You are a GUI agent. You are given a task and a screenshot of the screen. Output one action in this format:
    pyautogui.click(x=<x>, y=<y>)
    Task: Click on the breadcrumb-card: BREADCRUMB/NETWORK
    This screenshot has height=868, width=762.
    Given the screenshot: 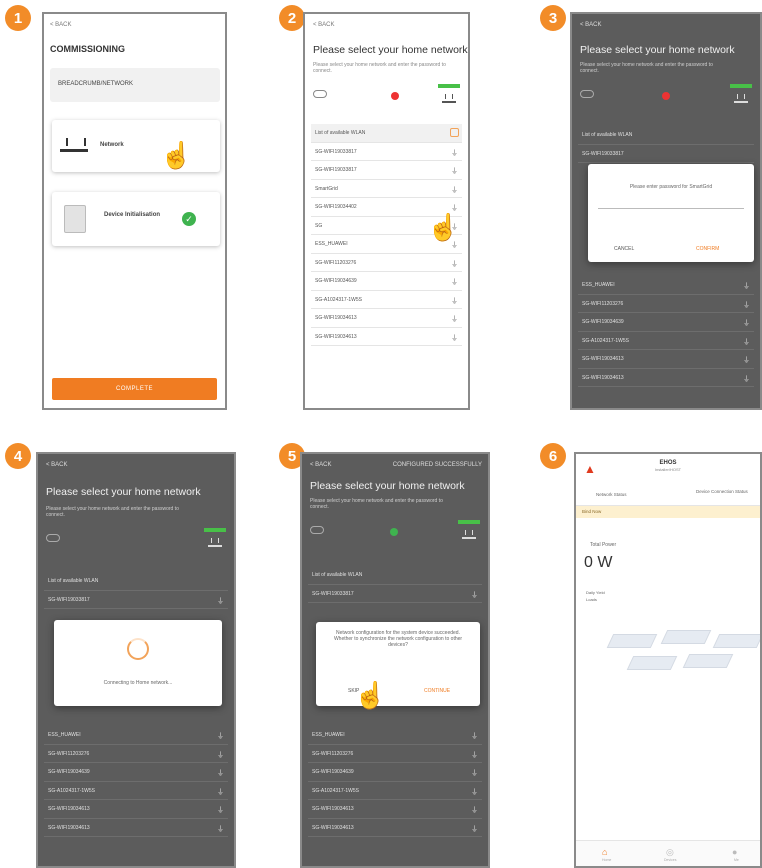 What is the action you would take?
    pyautogui.click(x=135, y=85)
    